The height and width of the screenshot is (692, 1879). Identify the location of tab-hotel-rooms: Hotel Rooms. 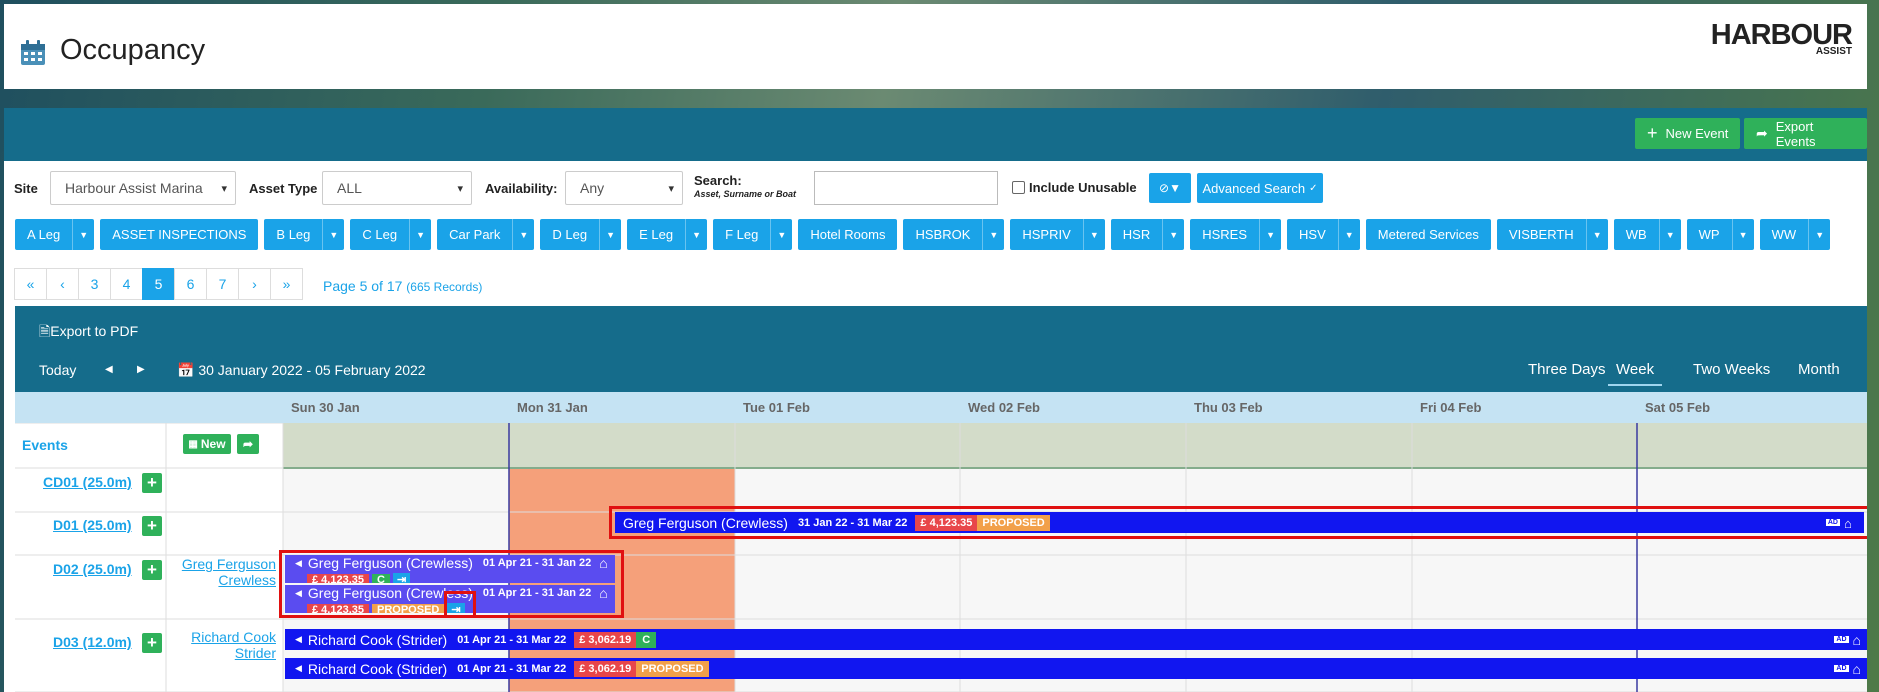
(848, 234).